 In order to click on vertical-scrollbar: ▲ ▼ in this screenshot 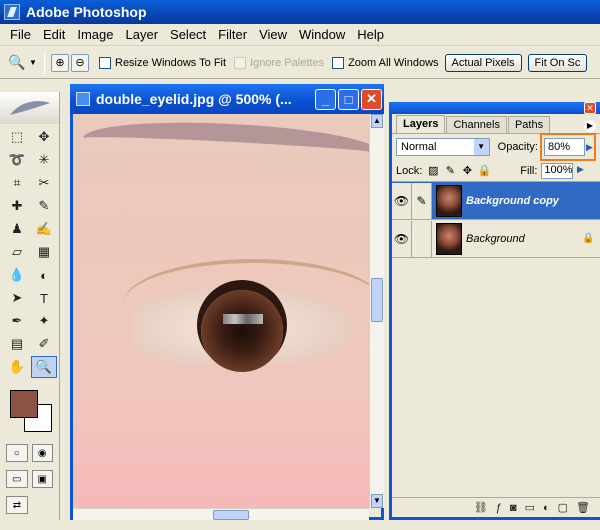, I will do `click(376, 311)`.